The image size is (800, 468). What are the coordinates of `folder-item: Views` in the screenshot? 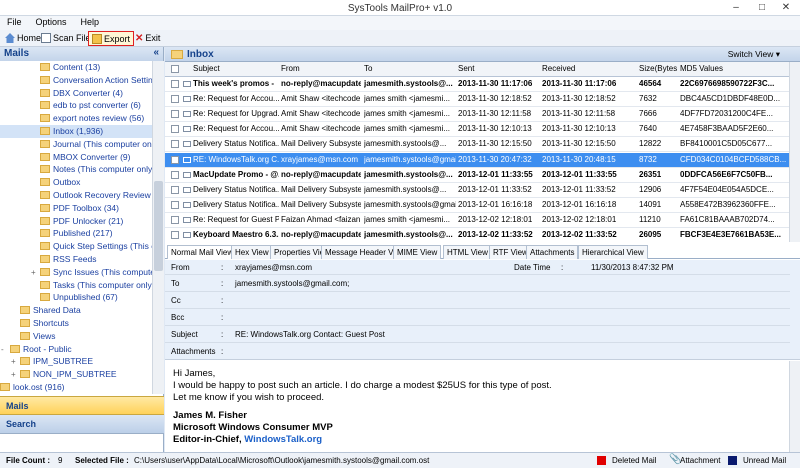 It's located at (76, 336).